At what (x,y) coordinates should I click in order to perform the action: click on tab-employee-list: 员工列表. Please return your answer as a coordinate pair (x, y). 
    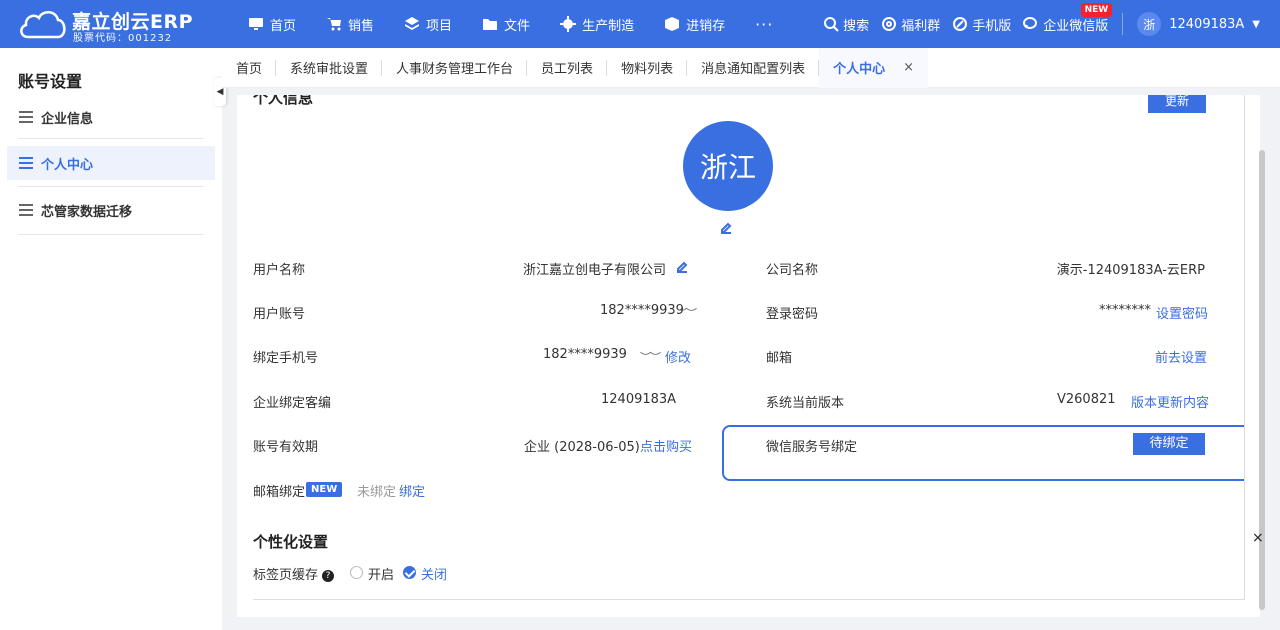
    Looking at the image, I should click on (567, 68).